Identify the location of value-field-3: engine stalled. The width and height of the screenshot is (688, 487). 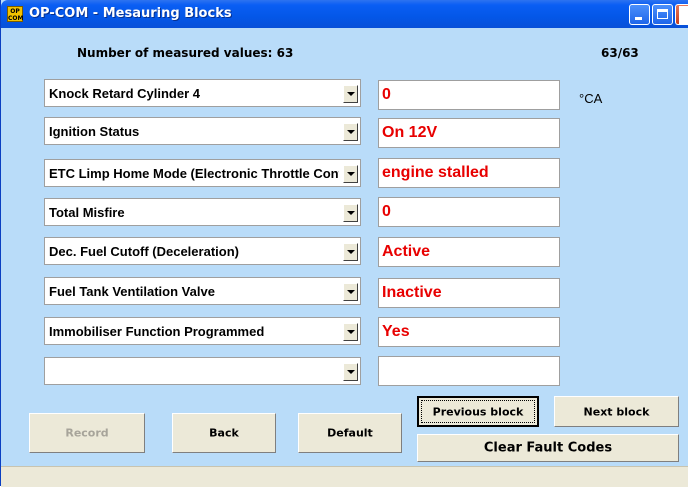
(469, 173).